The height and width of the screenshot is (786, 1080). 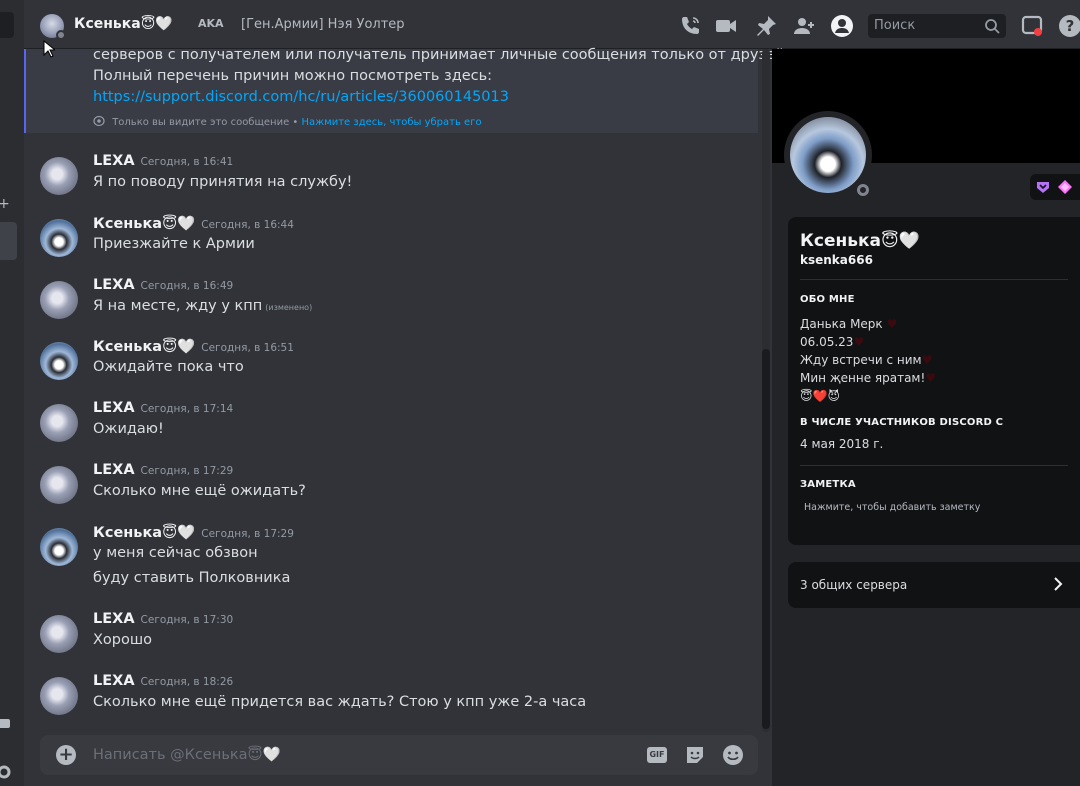 What do you see at coordinates (892, 507) in the screenshot?
I see `note-input: Нажмите, чтобы добавить заметку` at bounding box center [892, 507].